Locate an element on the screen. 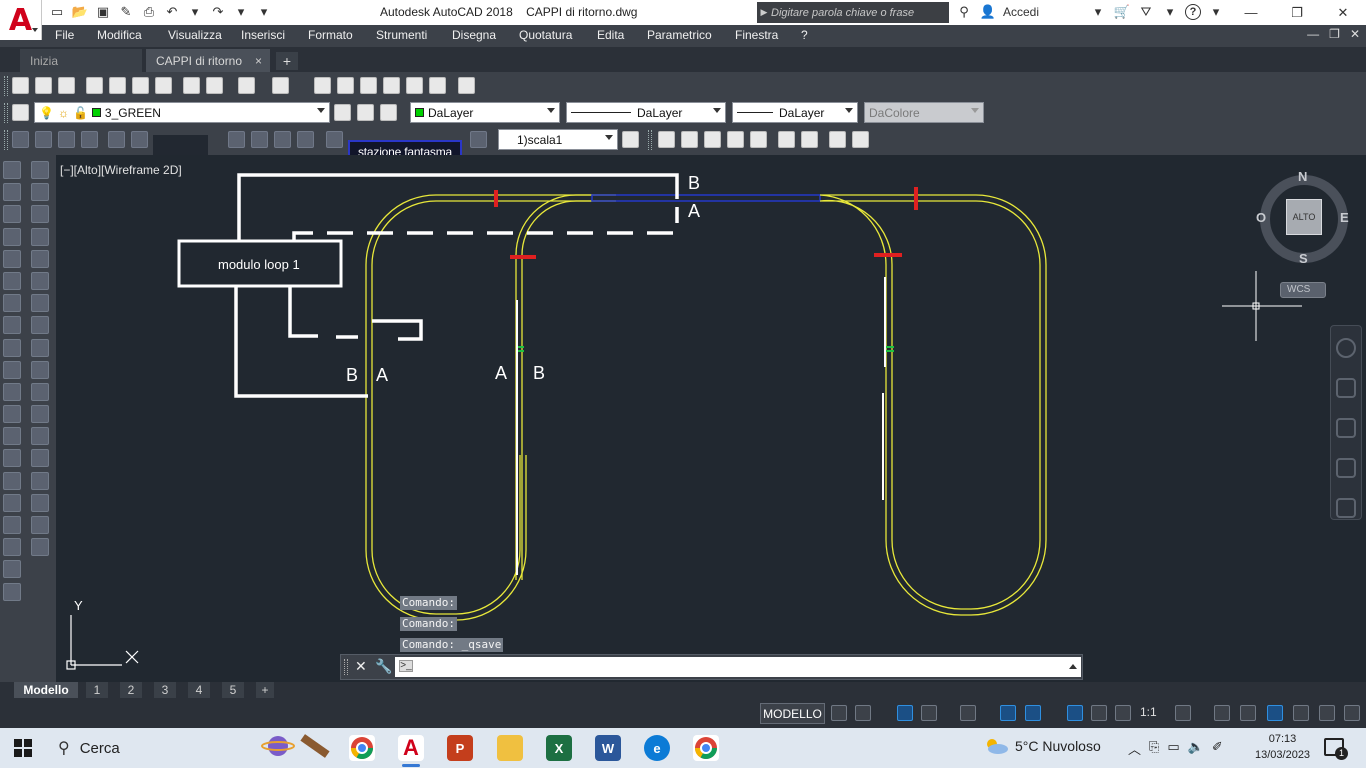 This screenshot has width=1366, height=768. taskbar-search: ⚲ Cerca is located at coordinates (148, 748).